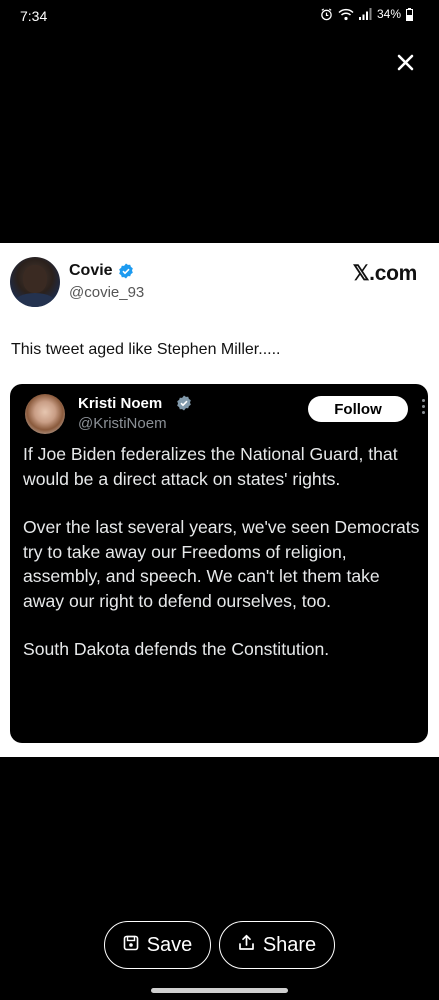  What do you see at coordinates (326, 14) in the screenshot?
I see `alarm-icon` at bounding box center [326, 14].